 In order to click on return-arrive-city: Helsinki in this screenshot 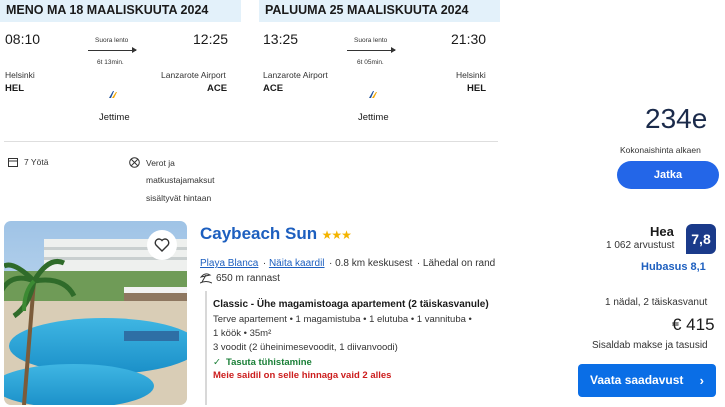, I will do `click(471, 75)`.